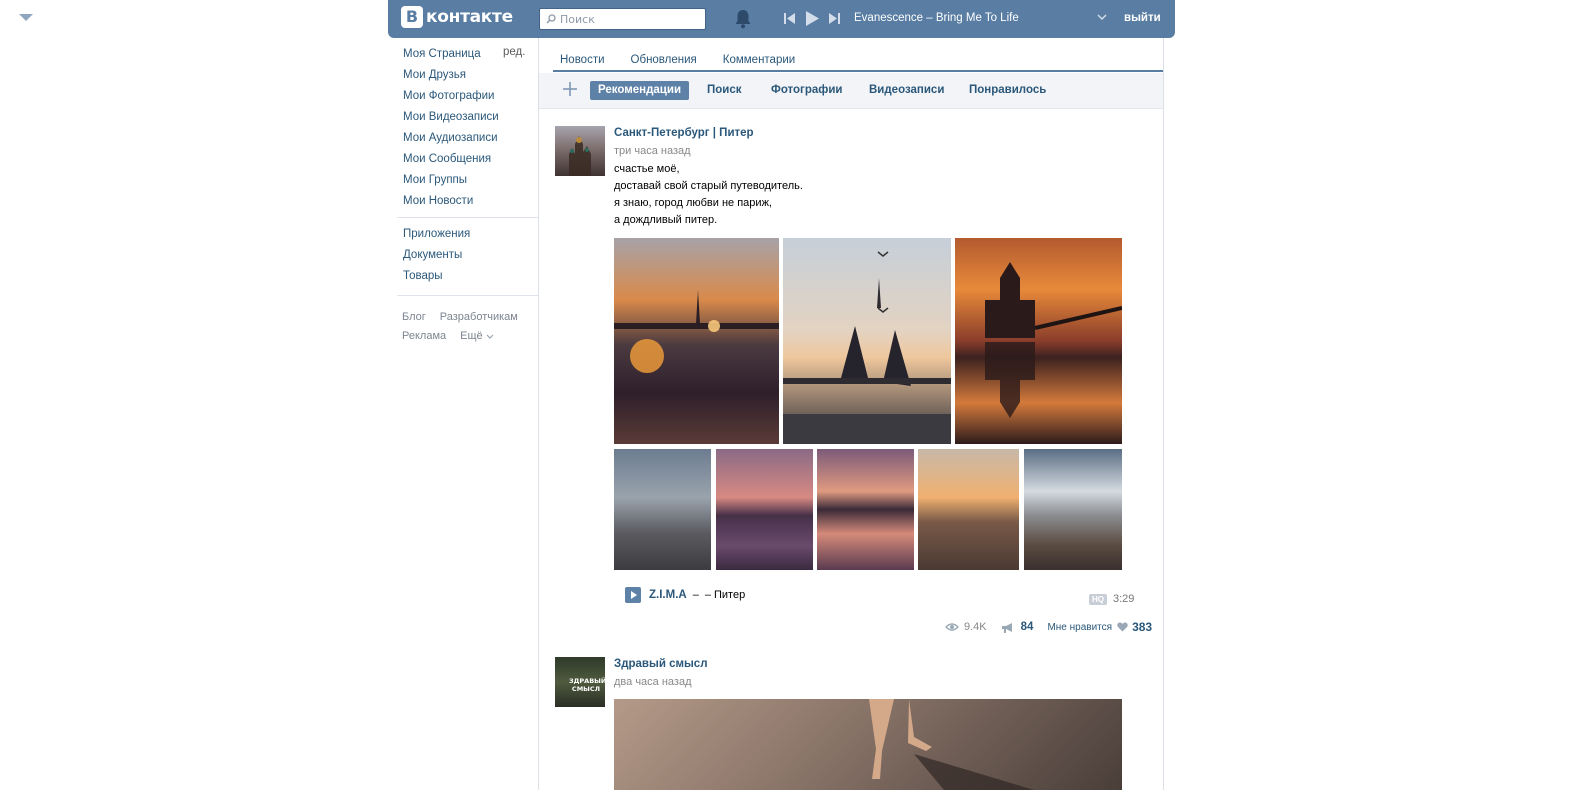 Image resolution: width=1578 pixels, height=790 pixels. Describe the element at coordinates (582, 54) in the screenshot. I see `tab-news: Новости` at that location.